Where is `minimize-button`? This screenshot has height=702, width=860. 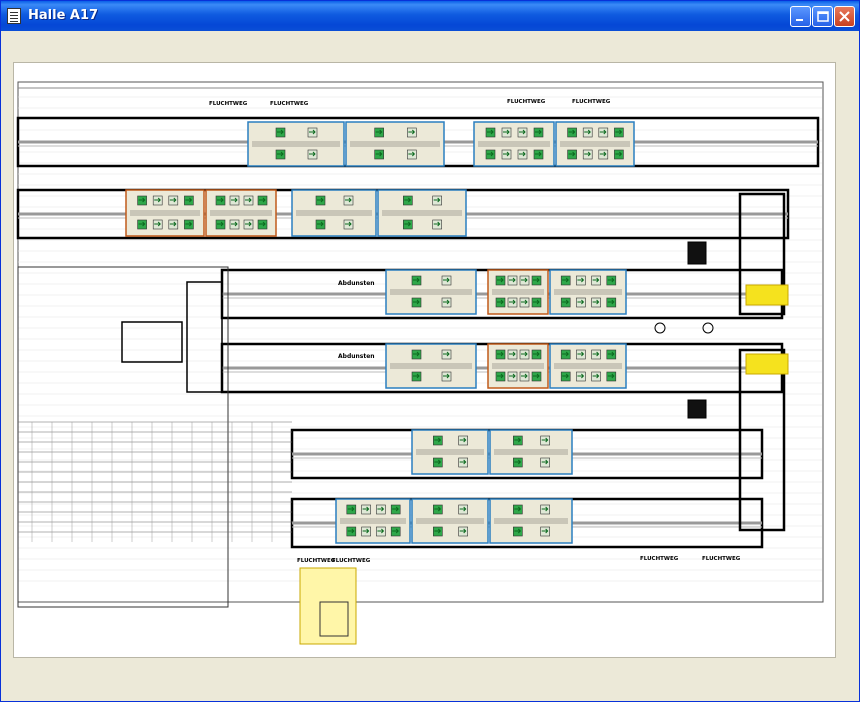 minimize-button is located at coordinates (800, 16).